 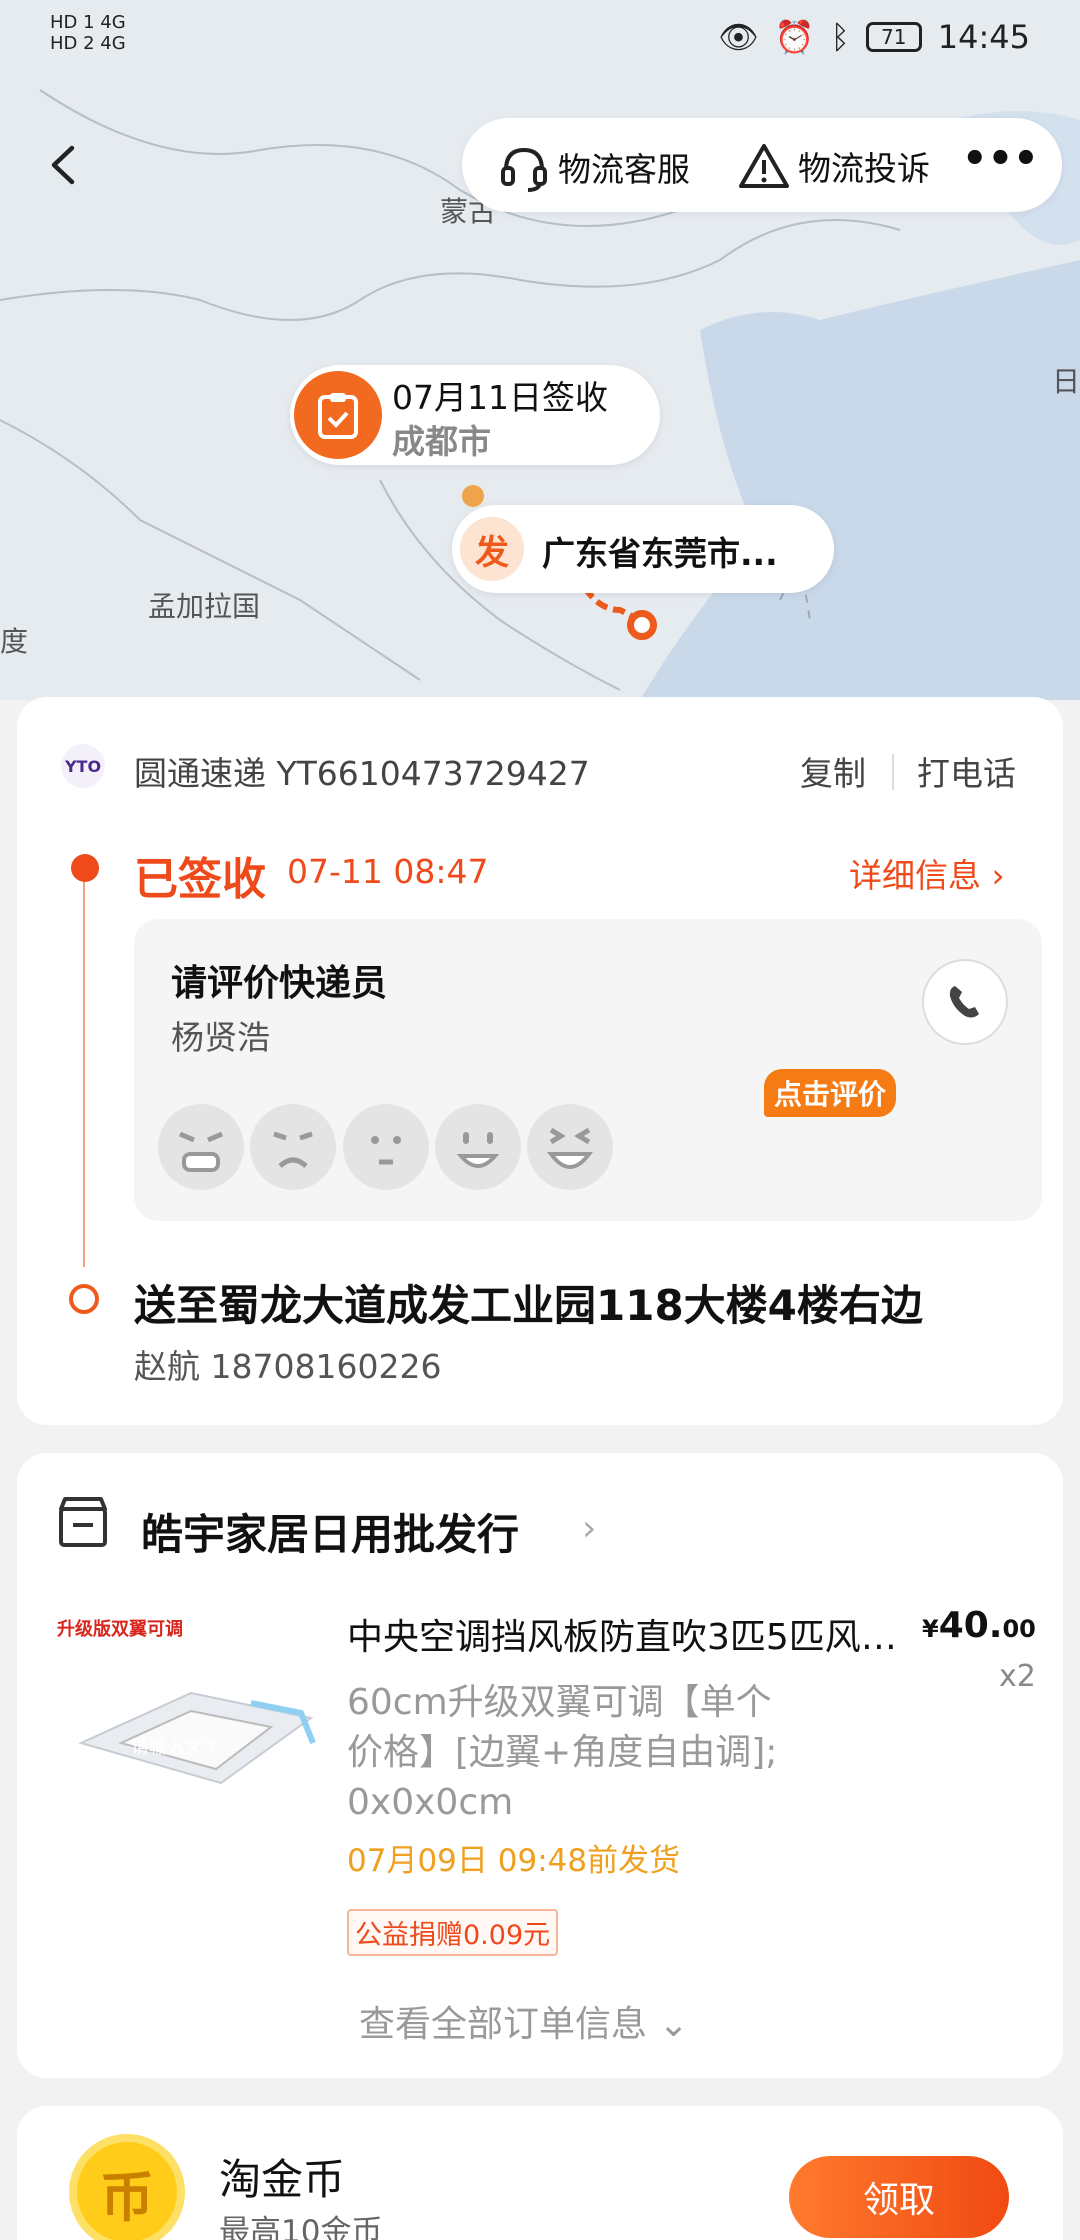 I want to click on timeline-dot-destination, so click(x=84, y=1299).